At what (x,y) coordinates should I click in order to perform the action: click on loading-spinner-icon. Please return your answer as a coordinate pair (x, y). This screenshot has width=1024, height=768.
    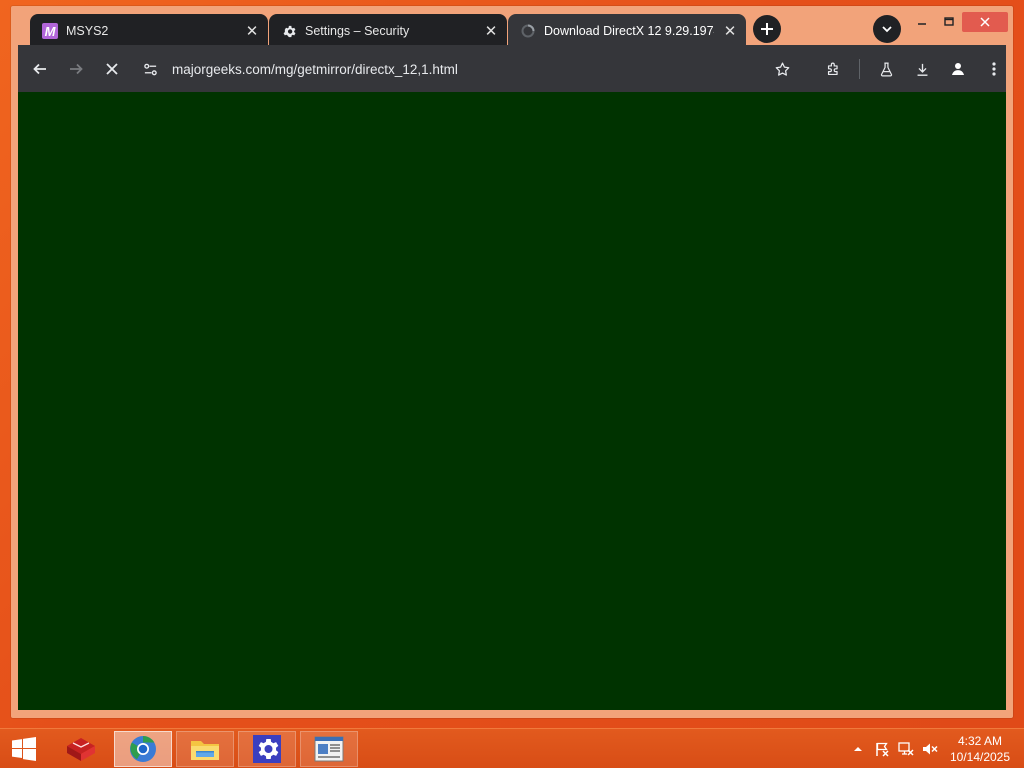
    Looking at the image, I should click on (528, 31).